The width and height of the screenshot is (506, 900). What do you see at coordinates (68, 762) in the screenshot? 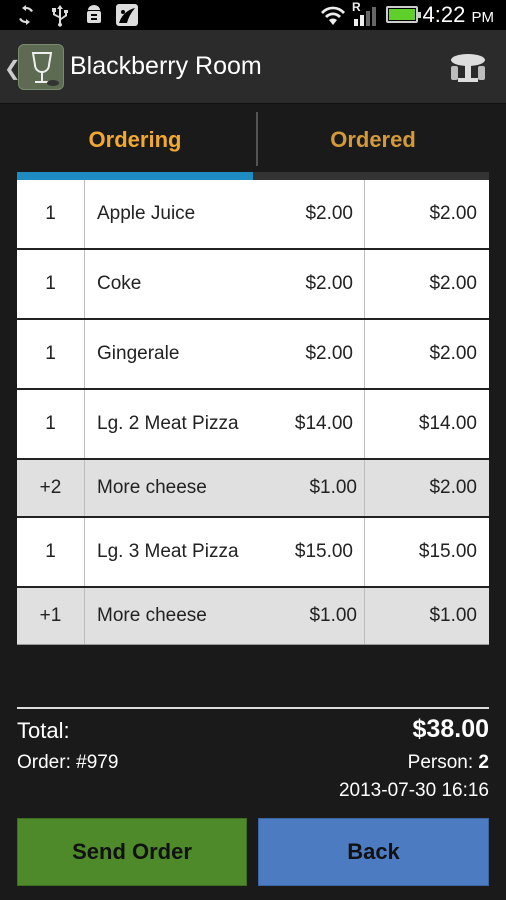
I see `order-number: Order: #979` at bounding box center [68, 762].